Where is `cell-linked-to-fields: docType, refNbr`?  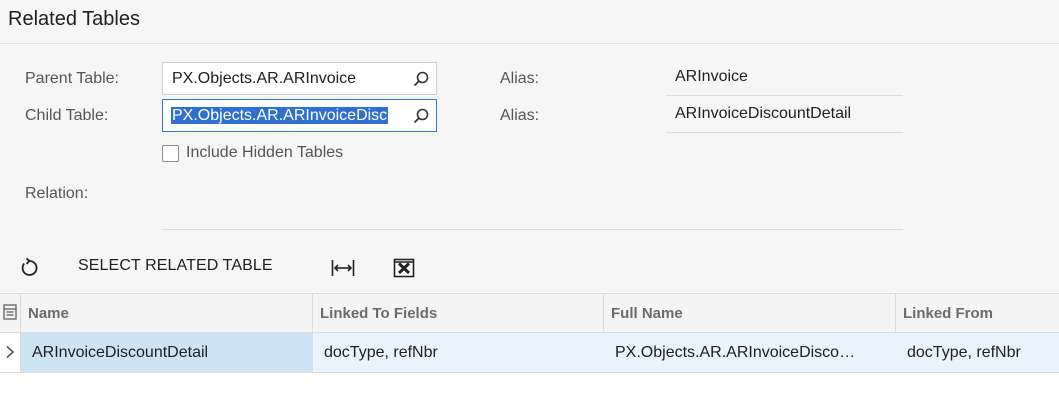 cell-linked-to-fields: docType, refNbr is located at coordinates (458, 352).